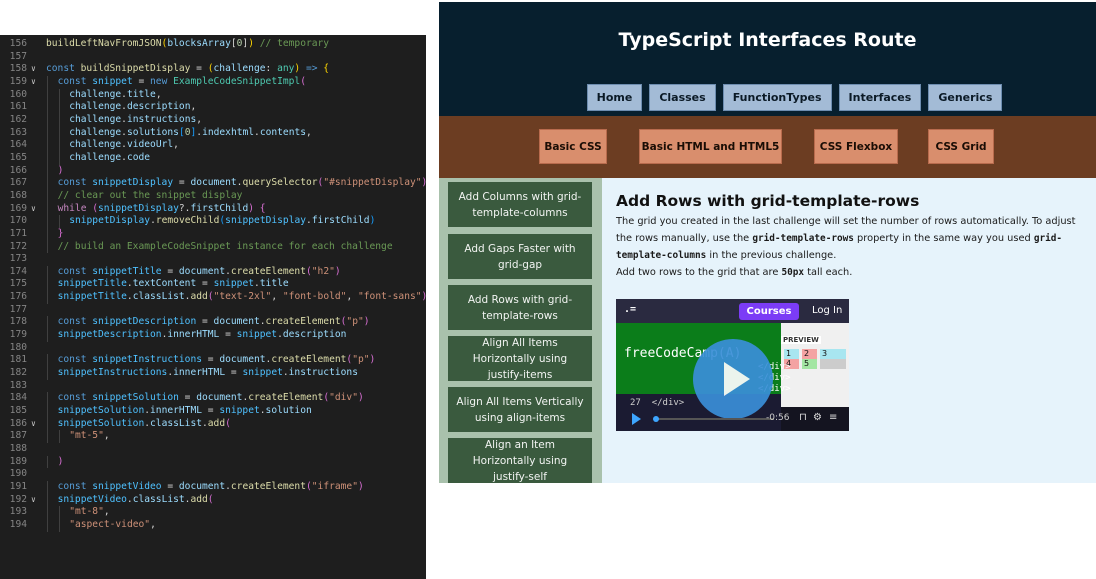  What do you see at coordinates (213, 145) in the screenshot?
I see `code-line: 164 challenge.videoUrl,` at bounding box center [213, 145].